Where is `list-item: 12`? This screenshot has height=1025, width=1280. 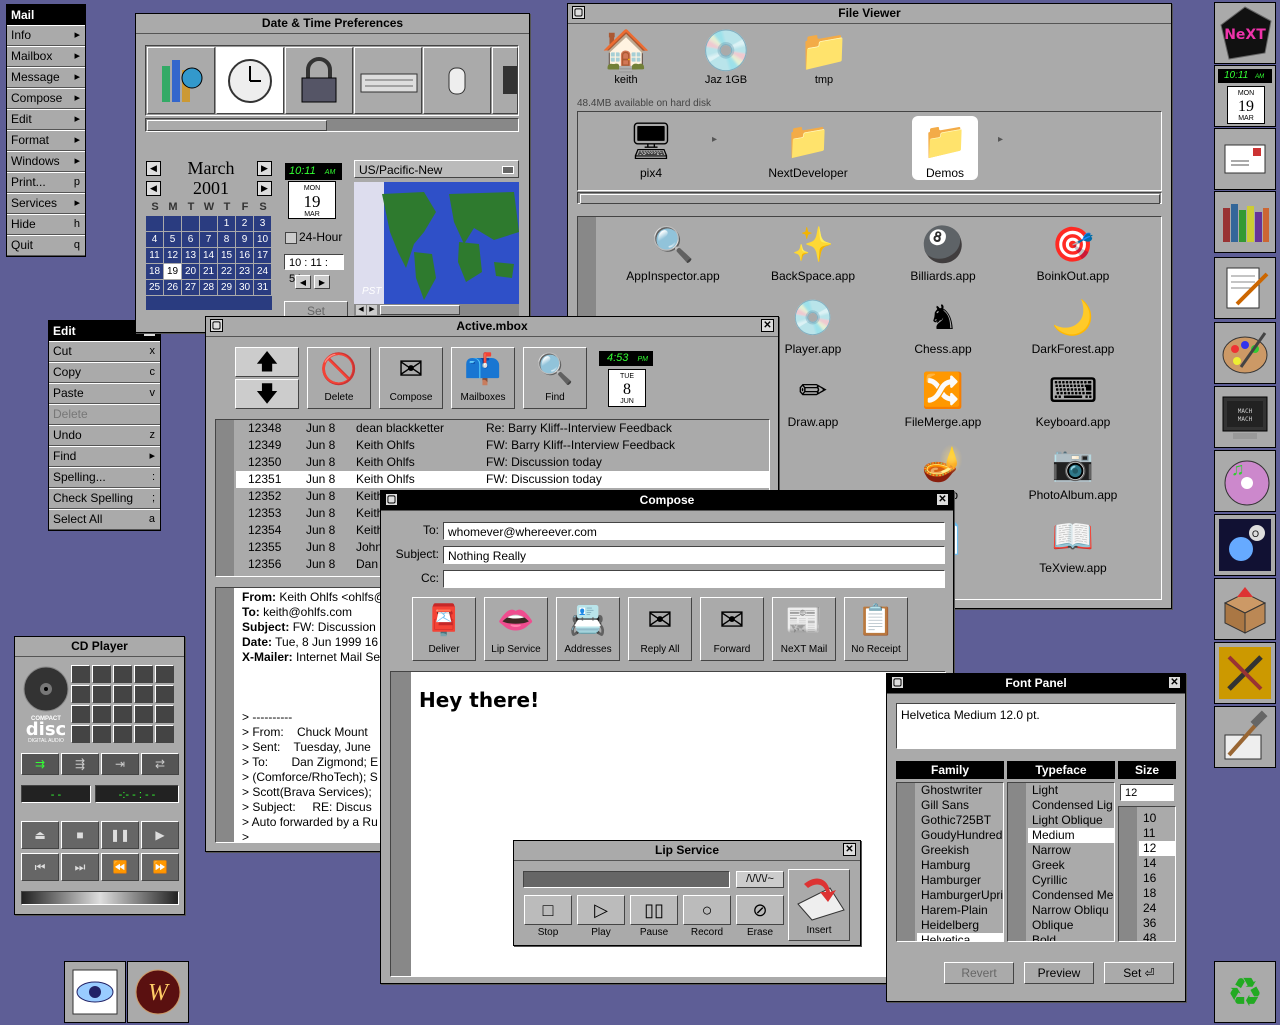
list-item: 12 is located at coordinates (1157, 848).